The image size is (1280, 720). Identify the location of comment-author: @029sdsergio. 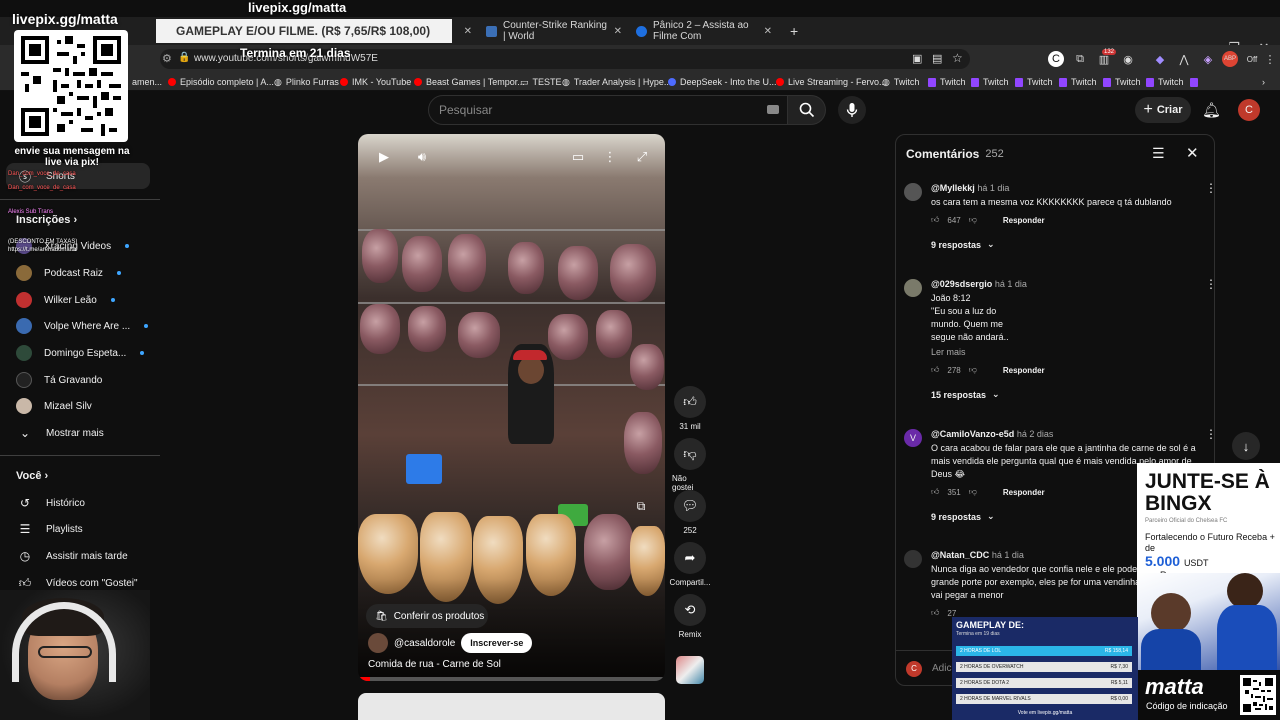
(961, 284).